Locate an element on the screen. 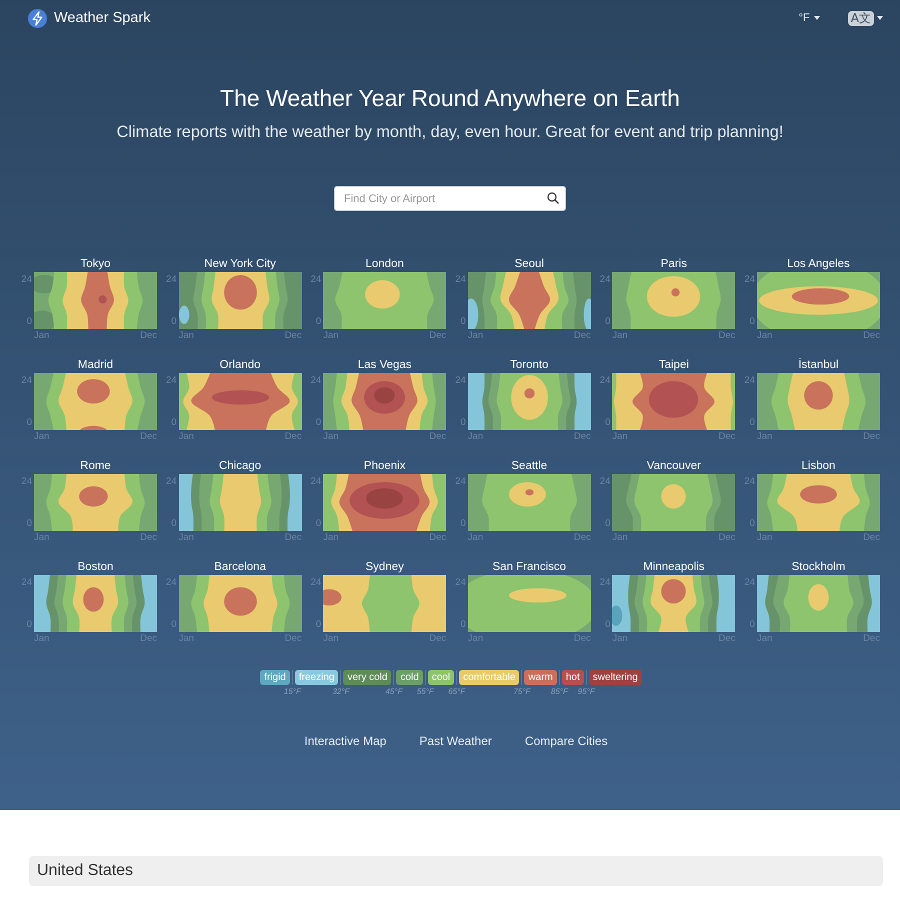 This screenshot has width=900, height=900. city-link: Las Vegas is located at coordinates (385, 365).